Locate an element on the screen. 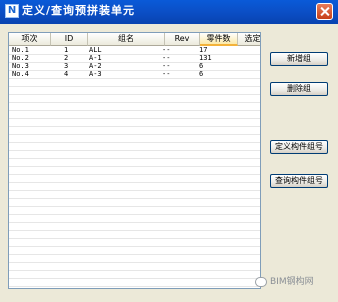 Image resolution: width=338 pixels, height=302 pixels. table-row: No.1 1 ALL -- 17 is located at coordinates (134, 50).